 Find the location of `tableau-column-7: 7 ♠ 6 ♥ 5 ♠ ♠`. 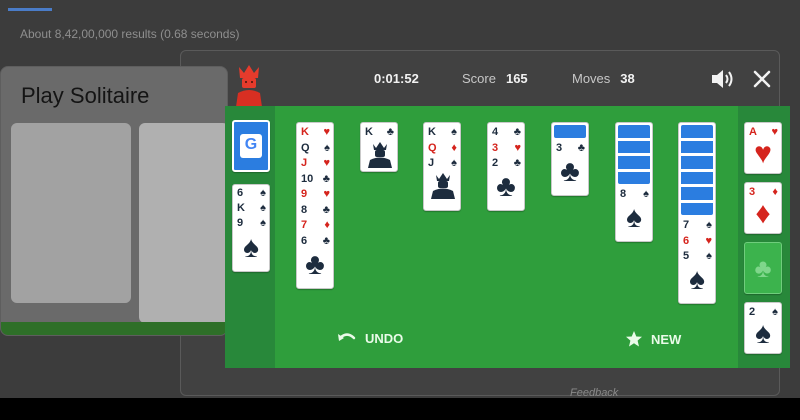

tableau-column-7: 7 ♠ 6 ♥ 5 ♠ ♠ is located at coordinates (697, 213).